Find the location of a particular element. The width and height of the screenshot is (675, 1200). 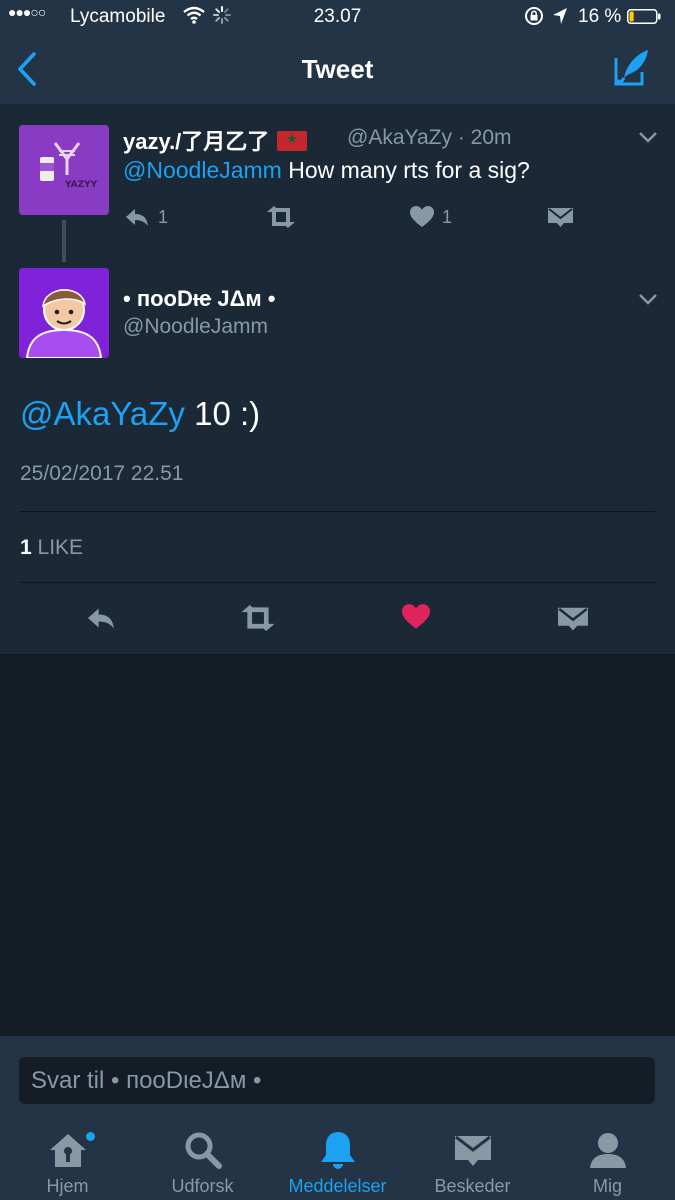

like-label: LIKE is located at coordinates (57, 547).